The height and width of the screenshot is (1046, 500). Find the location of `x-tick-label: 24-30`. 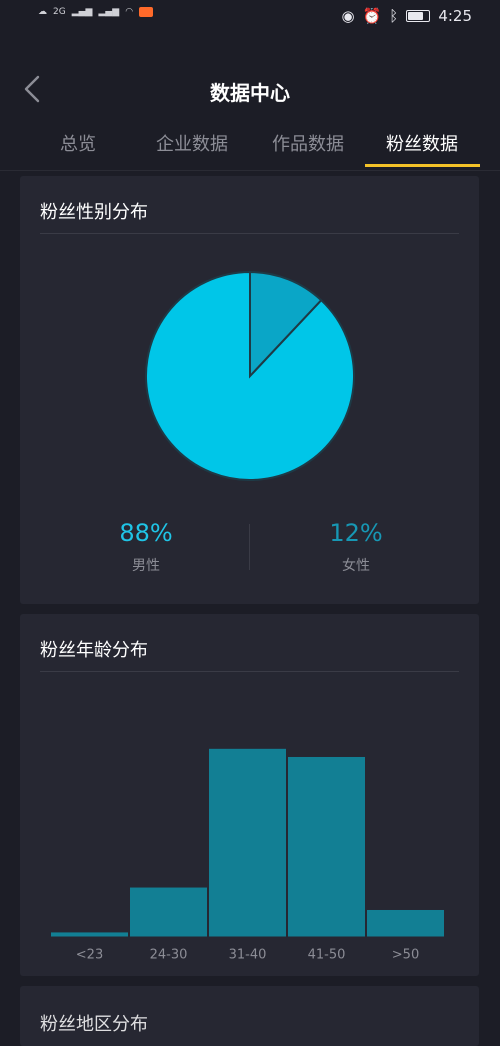

x-tick-label: 24-30 is located at coordinates (169, 955).